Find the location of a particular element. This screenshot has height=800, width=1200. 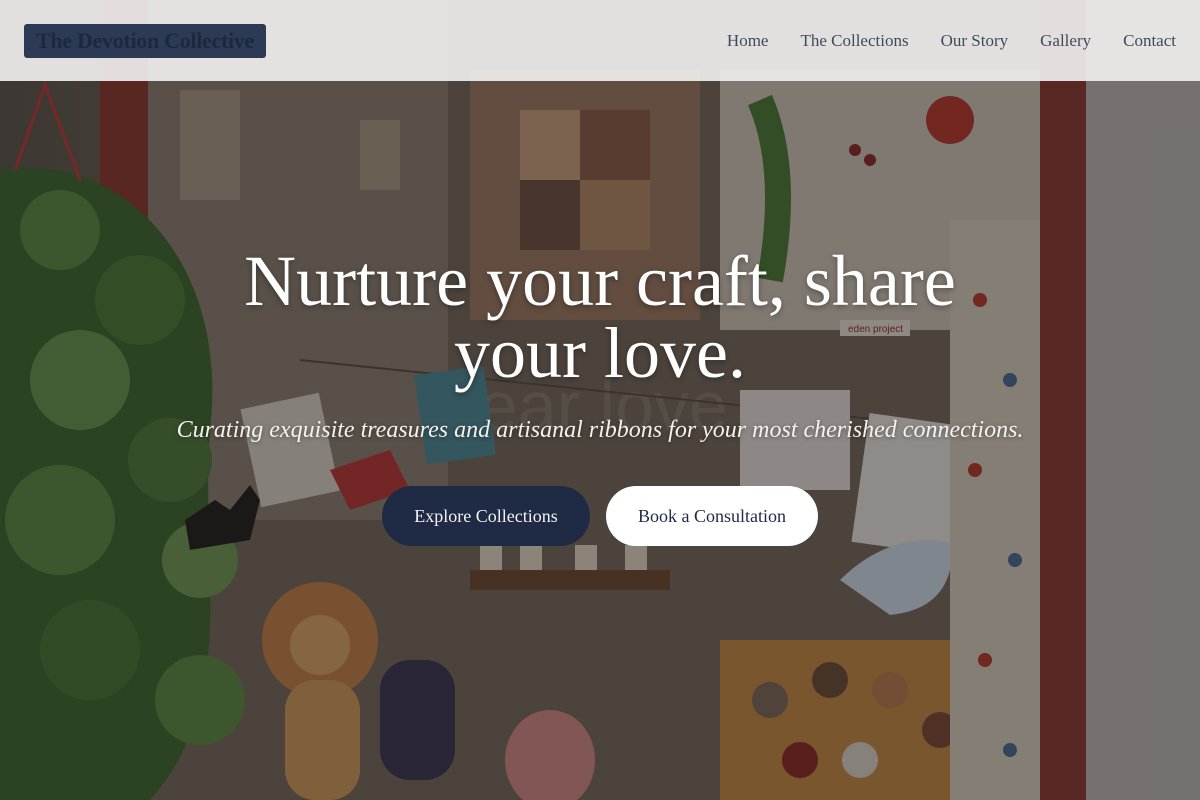

book-consultation-button: Book a Consultation is located at coordinates (712, 516).